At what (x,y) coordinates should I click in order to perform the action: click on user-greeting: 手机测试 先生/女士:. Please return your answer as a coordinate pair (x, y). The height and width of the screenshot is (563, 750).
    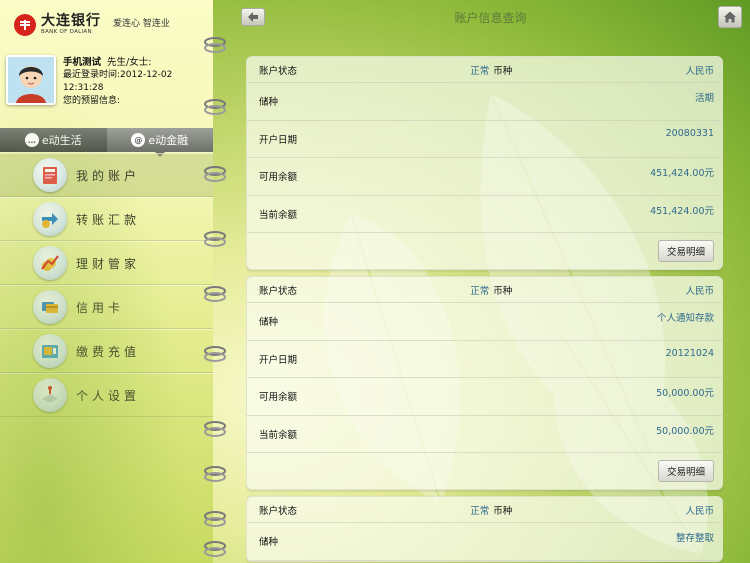
    Looking at the image, I should click on (135, 62).